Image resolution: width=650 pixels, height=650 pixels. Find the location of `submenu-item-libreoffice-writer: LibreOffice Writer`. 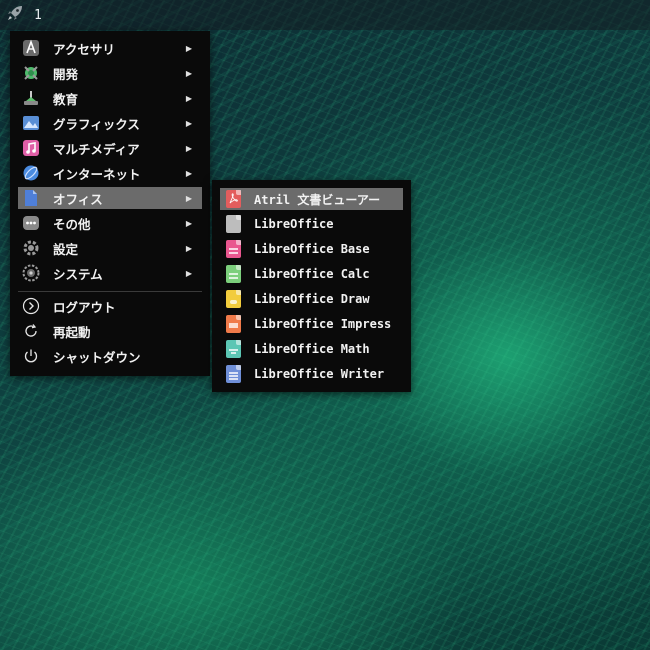

submenu-item-libreoffice-writer: LibreOffice Writer is located at coordinates (311, 374).